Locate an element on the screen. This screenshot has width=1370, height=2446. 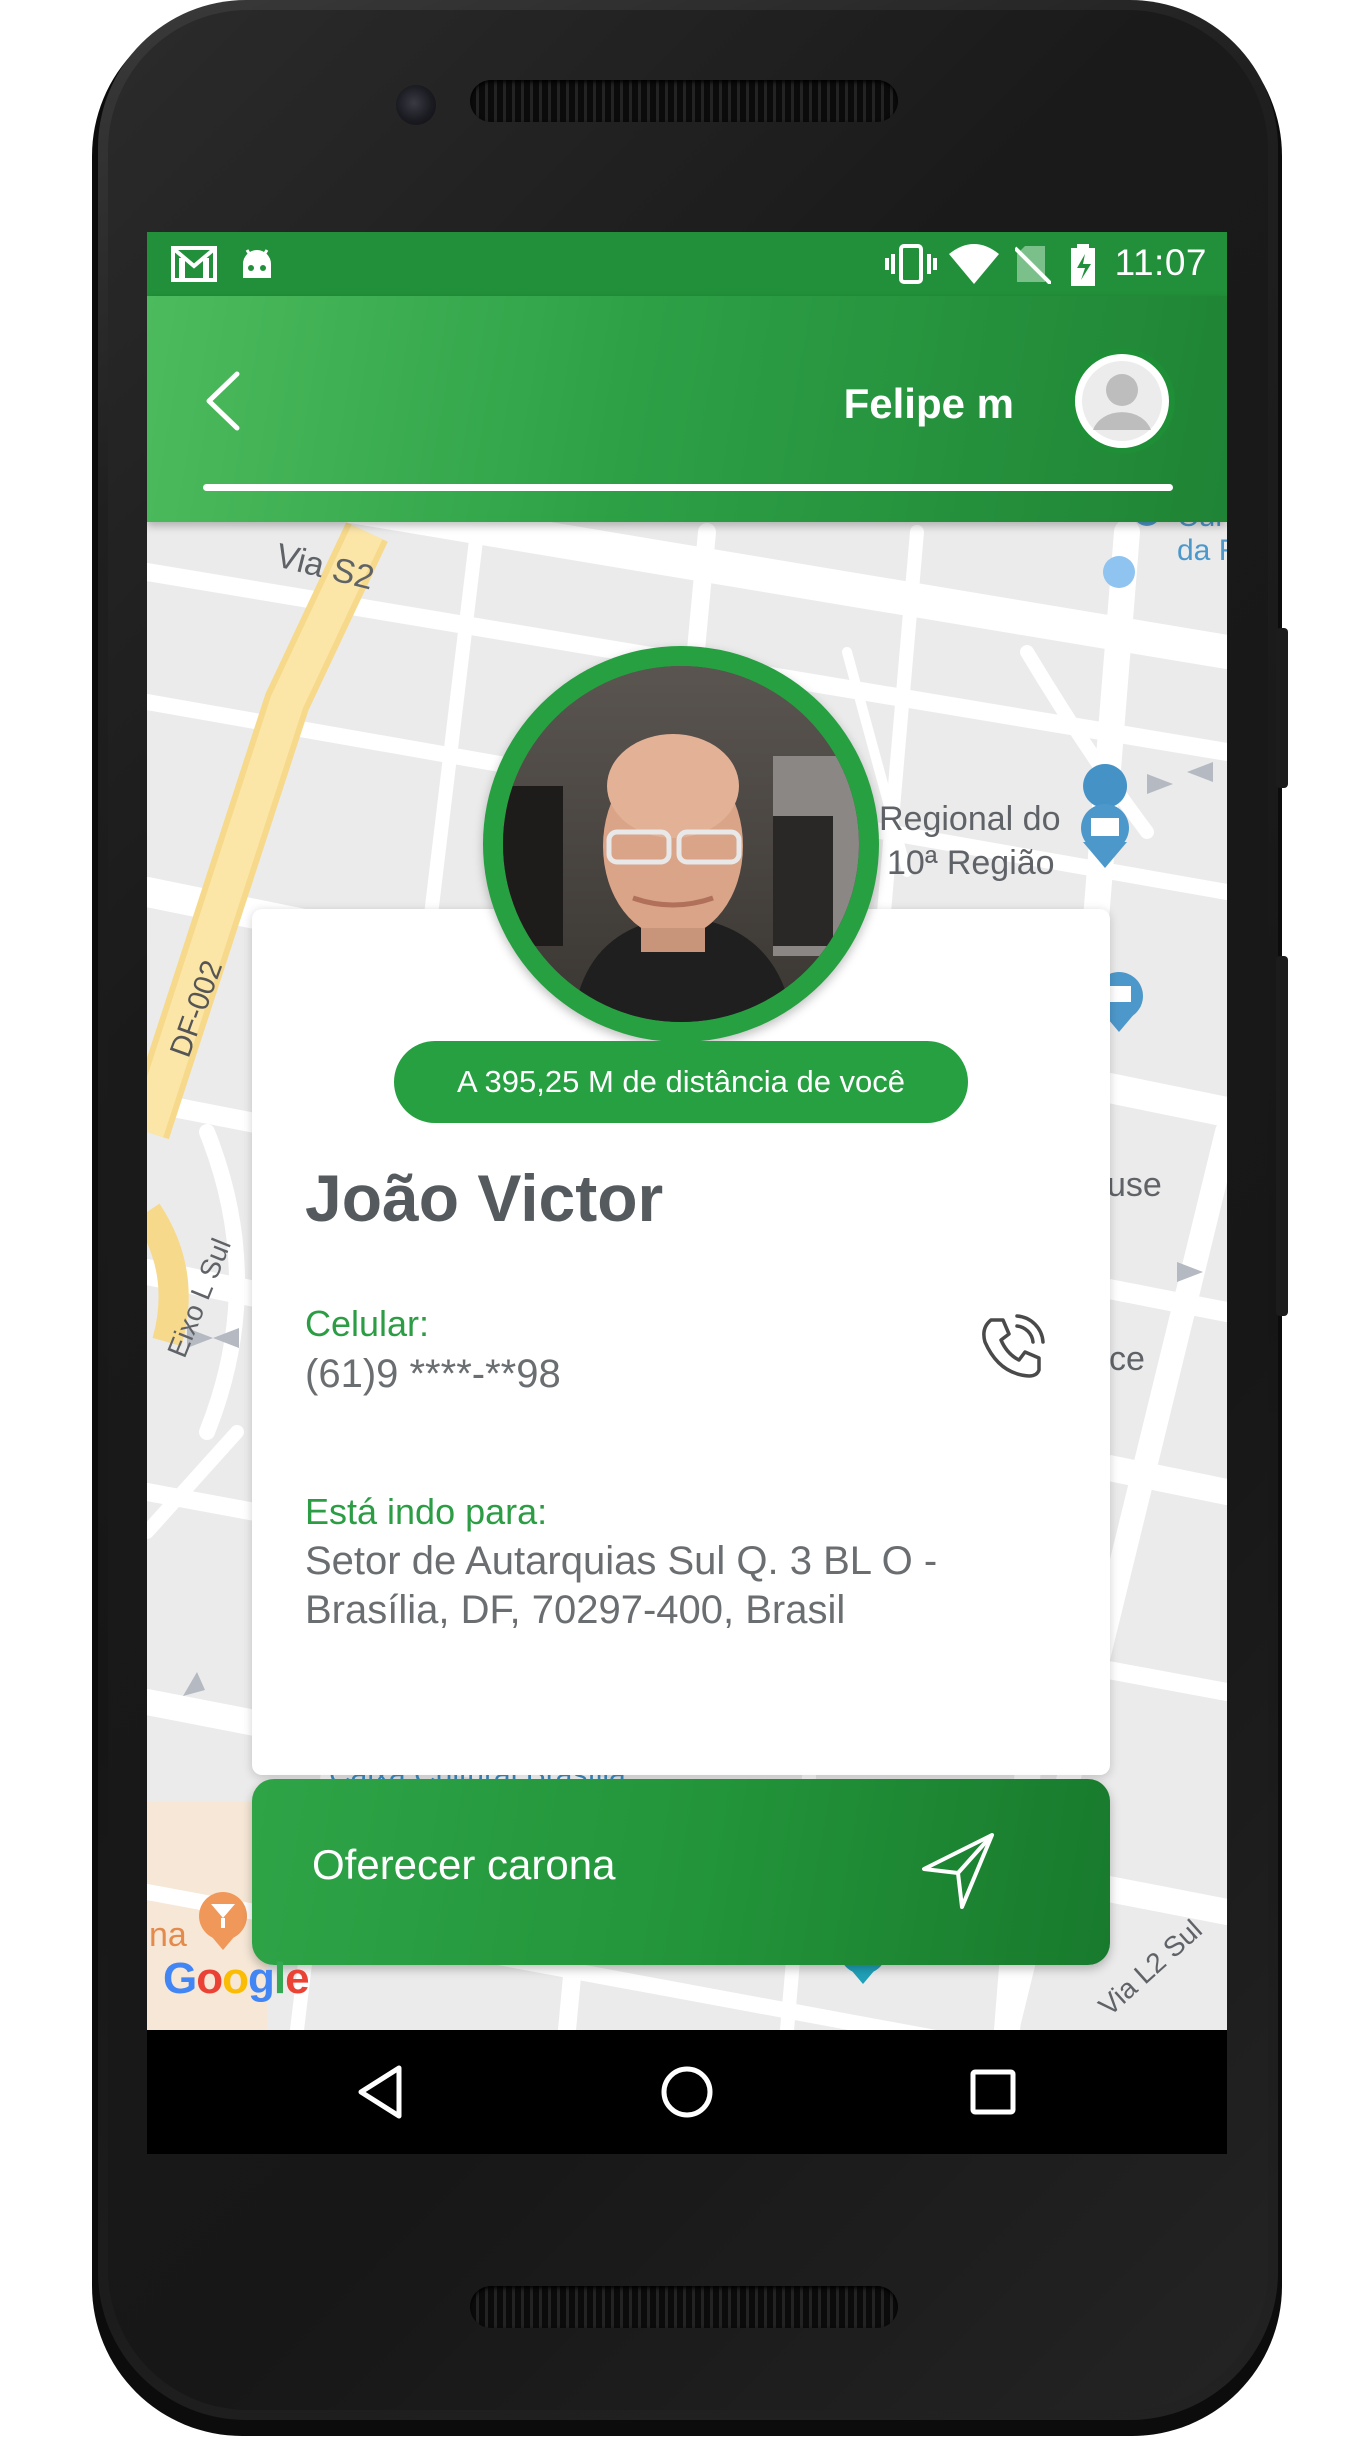
map-label-regional-2: 10ª Região is located at coordinates (971, 863).